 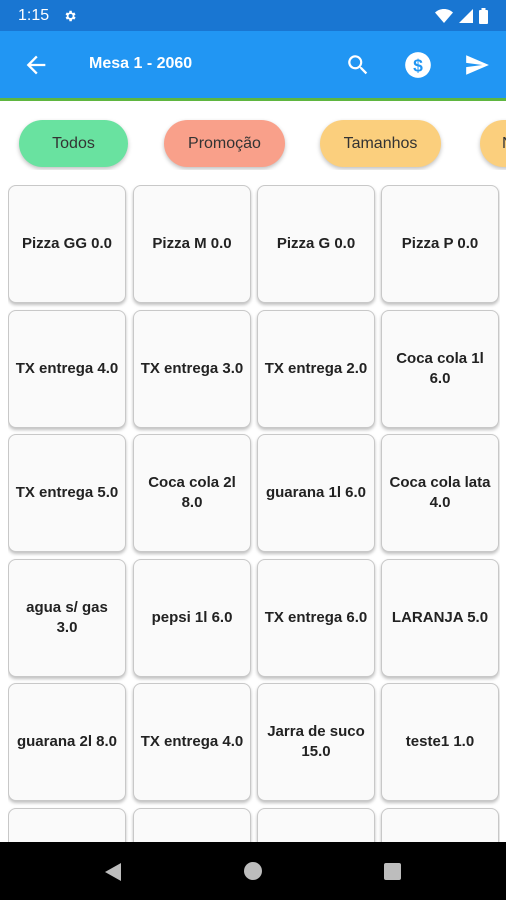 I want to click on system-nav-bar, so click(x=253, y=871).